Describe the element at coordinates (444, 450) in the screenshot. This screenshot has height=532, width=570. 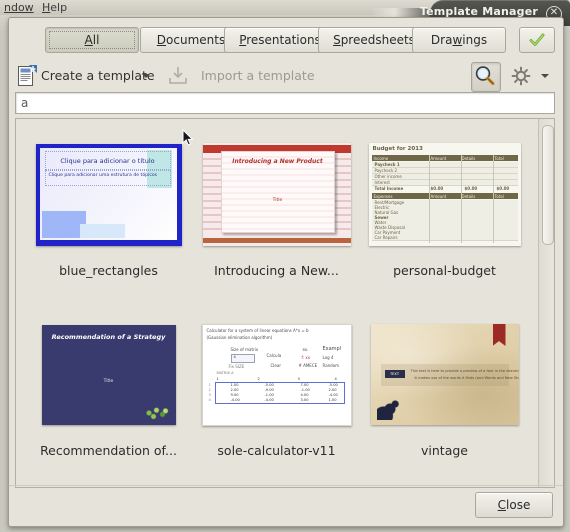
I see `template-name: vintage` at that location.